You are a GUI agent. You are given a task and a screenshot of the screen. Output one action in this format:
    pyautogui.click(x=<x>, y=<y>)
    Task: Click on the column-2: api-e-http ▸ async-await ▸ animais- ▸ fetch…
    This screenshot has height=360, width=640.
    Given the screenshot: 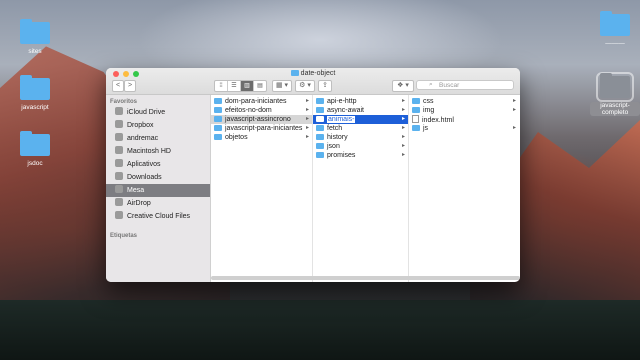 What is the action you would take?
    pyautogui.click(x=361, y=188)
    